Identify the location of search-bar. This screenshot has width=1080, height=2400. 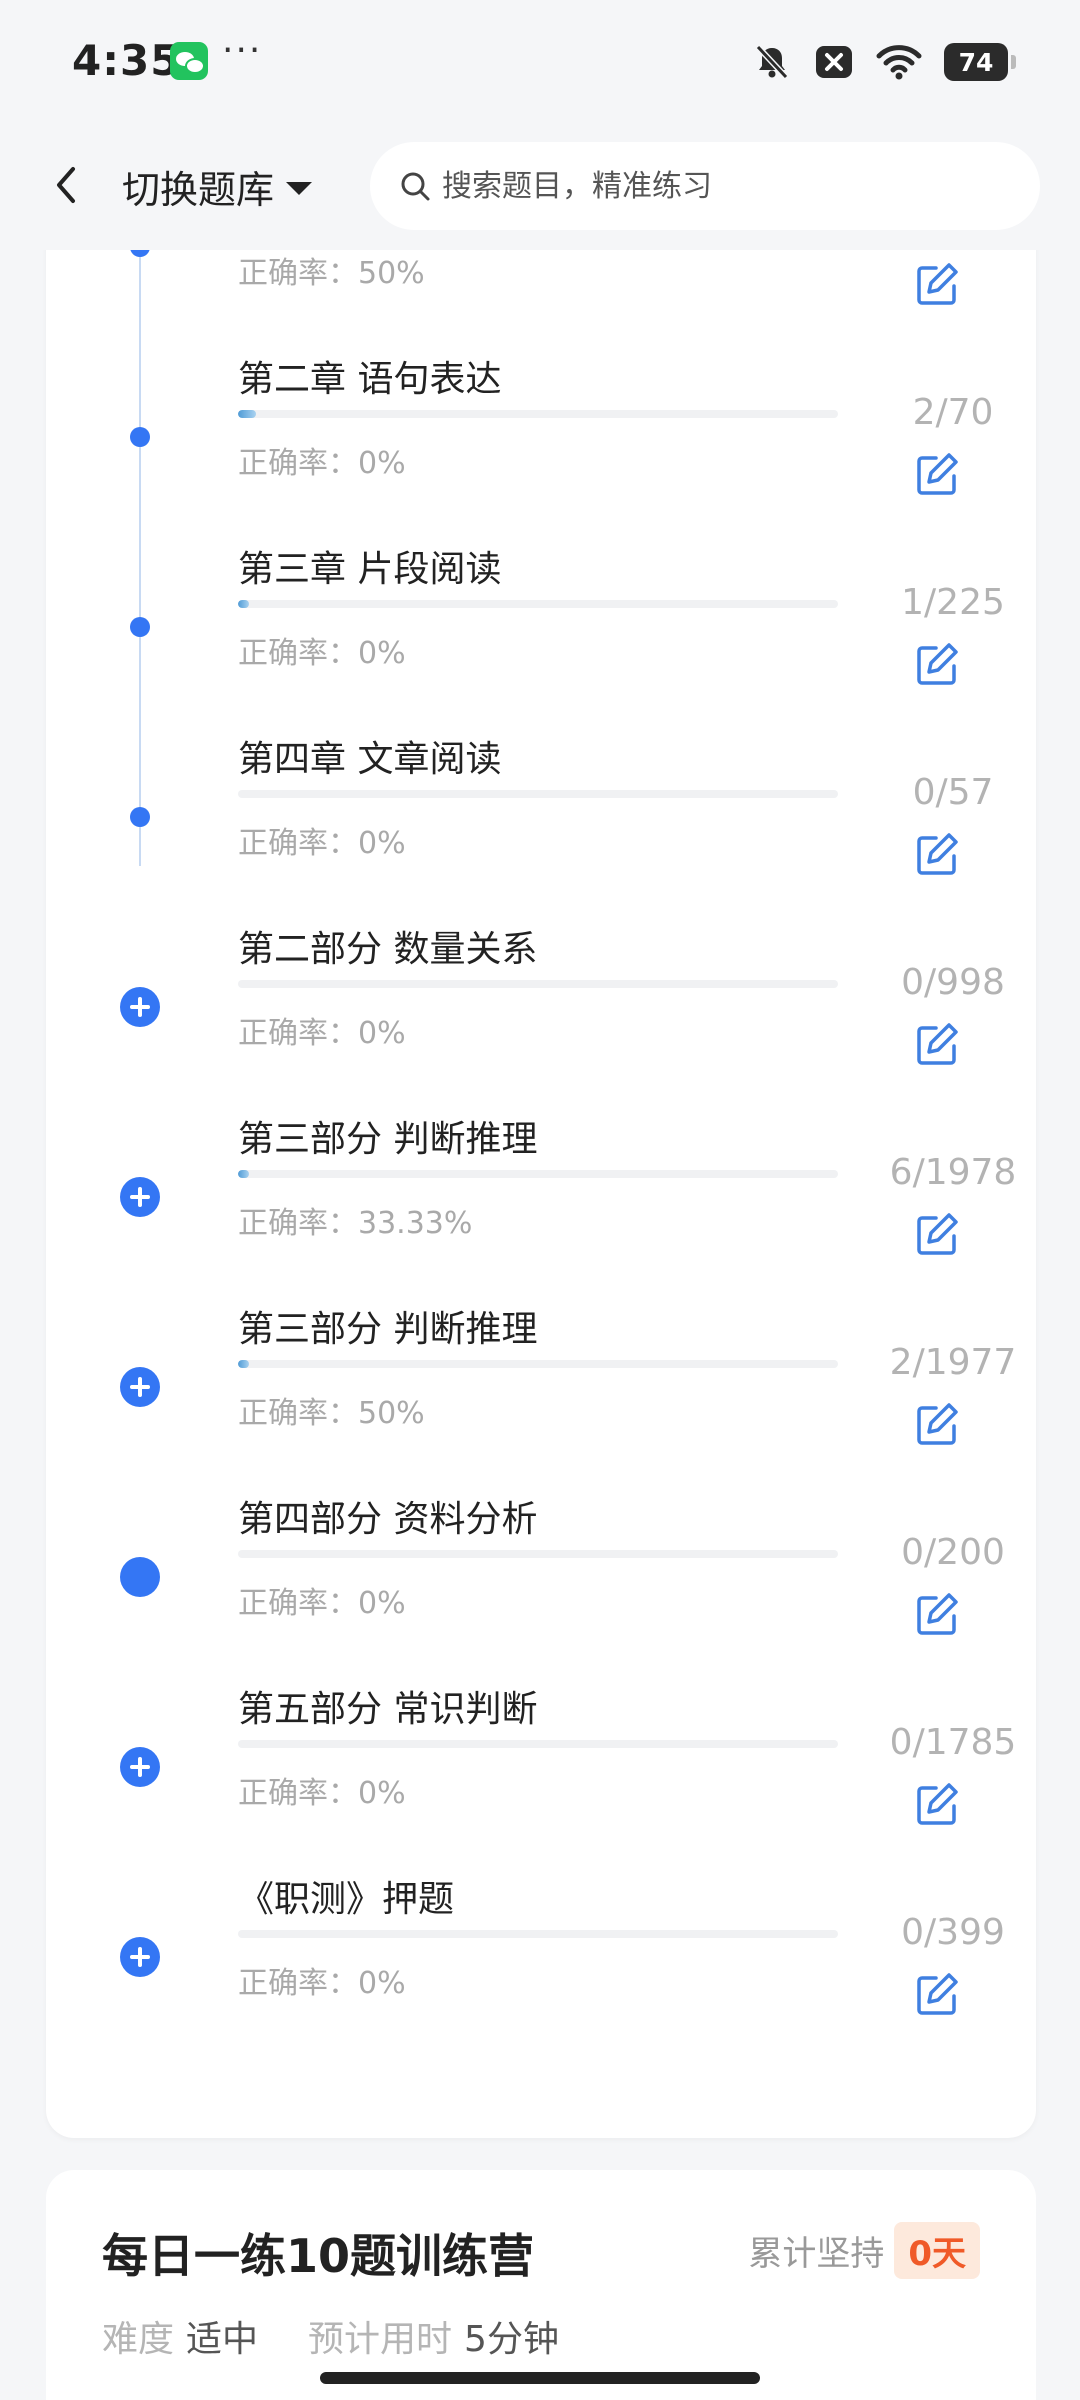
(705, 186).